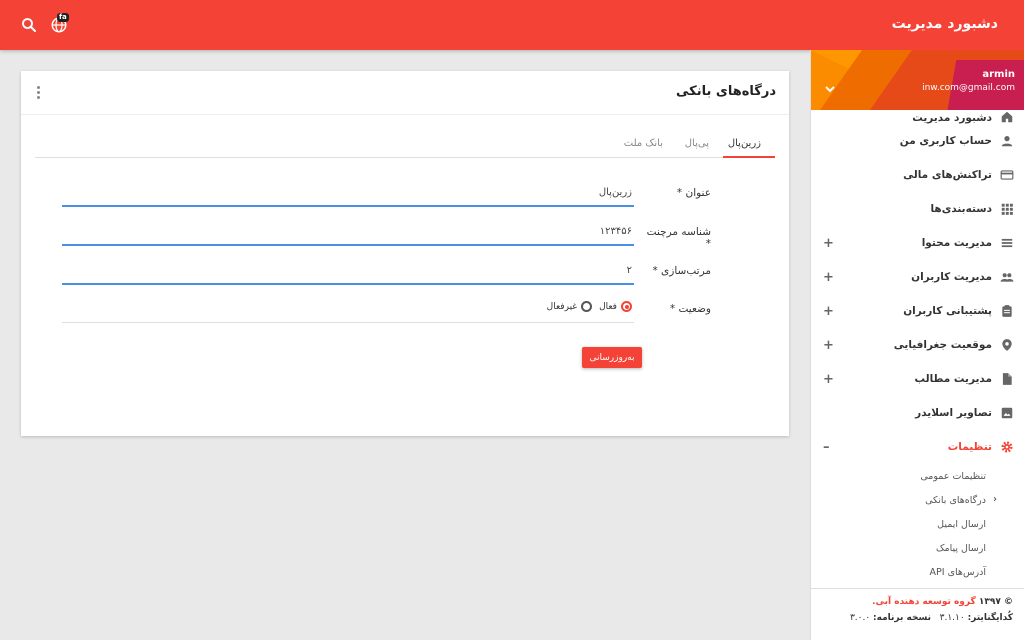 Image resolution: width=1024 pixels, height=640 pixels. I want to click on status-label: وضعیت *, so click(690, 309).